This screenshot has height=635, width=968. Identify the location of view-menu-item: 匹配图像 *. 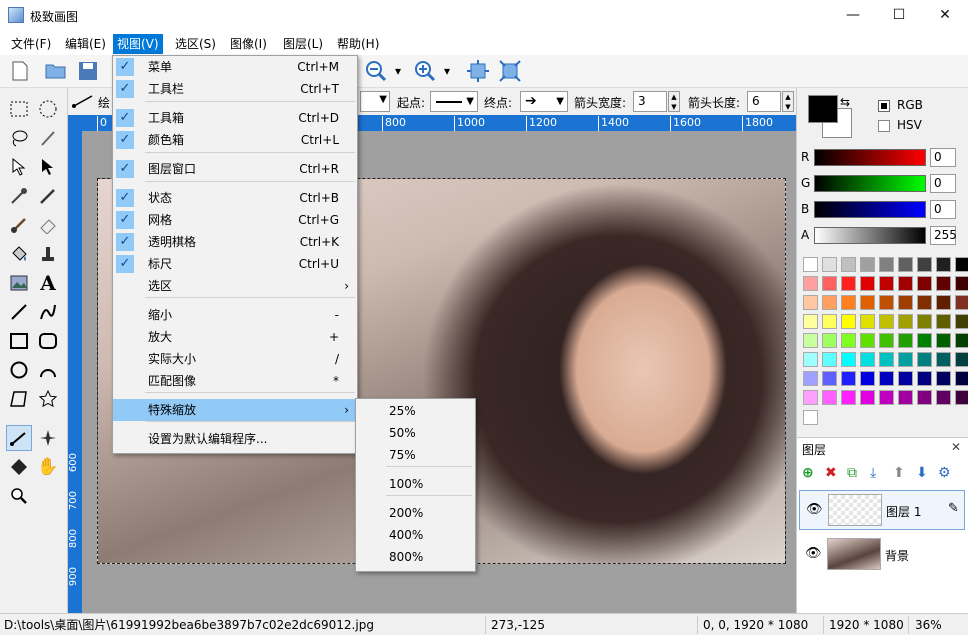
(235, 381).